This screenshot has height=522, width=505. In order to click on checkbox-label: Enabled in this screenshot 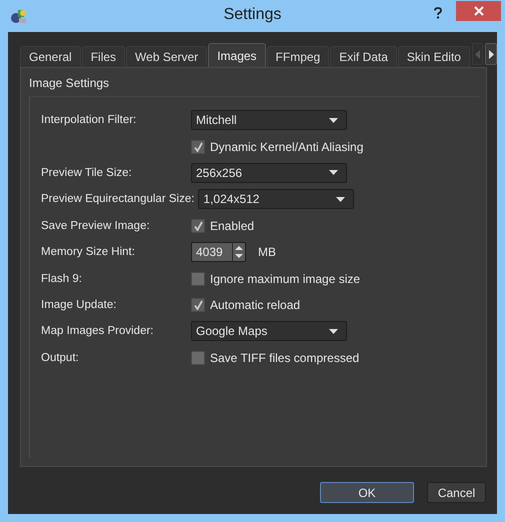, I will do `click(232, 225)`.